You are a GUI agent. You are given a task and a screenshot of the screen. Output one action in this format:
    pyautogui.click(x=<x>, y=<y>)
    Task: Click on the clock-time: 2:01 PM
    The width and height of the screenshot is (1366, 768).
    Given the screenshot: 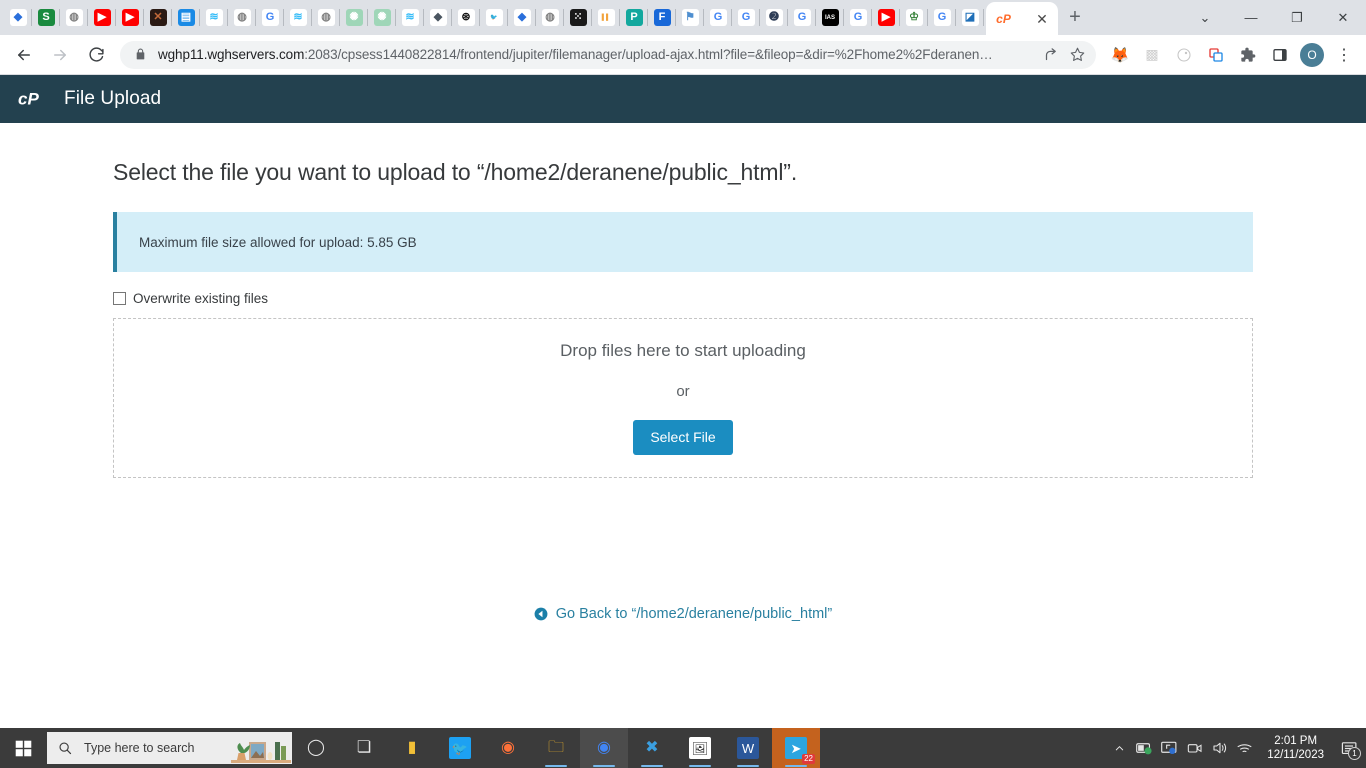 What is the action you would take?
    pyautogui.click(x=1296, y=741)
    